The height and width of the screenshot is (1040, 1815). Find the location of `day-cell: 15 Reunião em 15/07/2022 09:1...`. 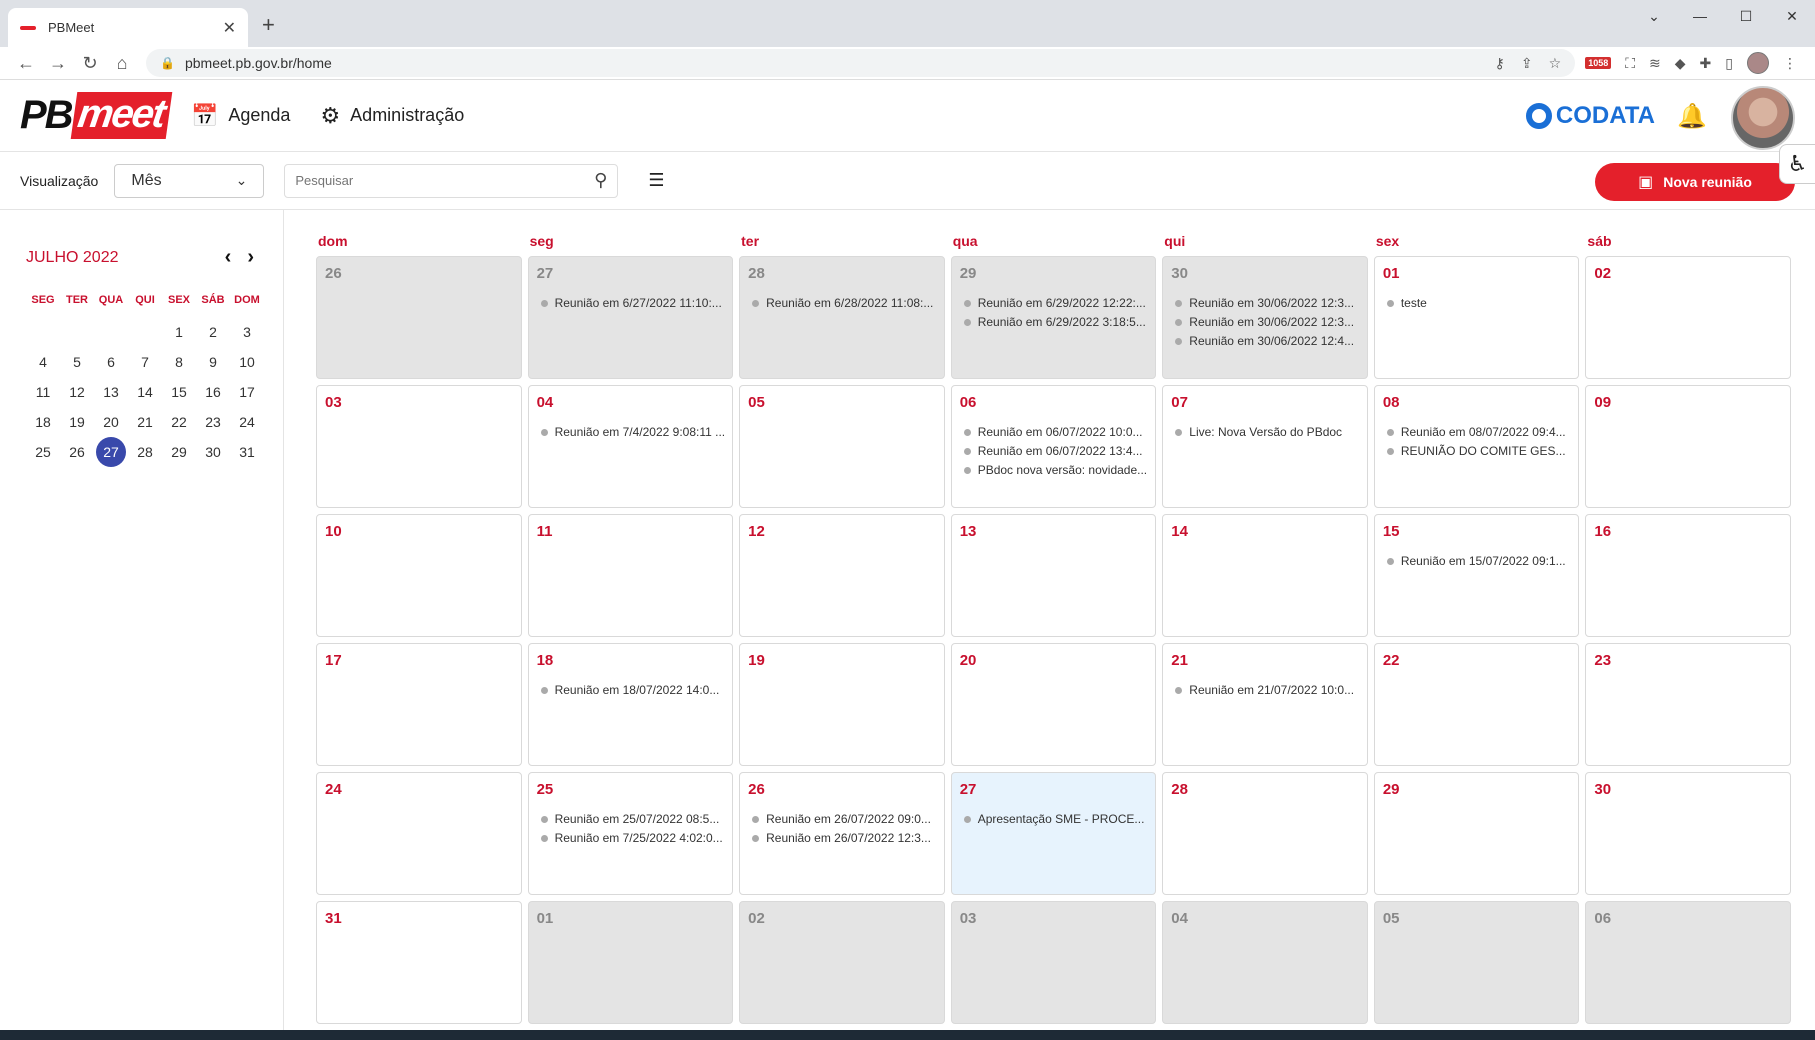

day-cell: 15 Reunião em 15/07/2022 09:1... is located at coordinates (1476, 575).